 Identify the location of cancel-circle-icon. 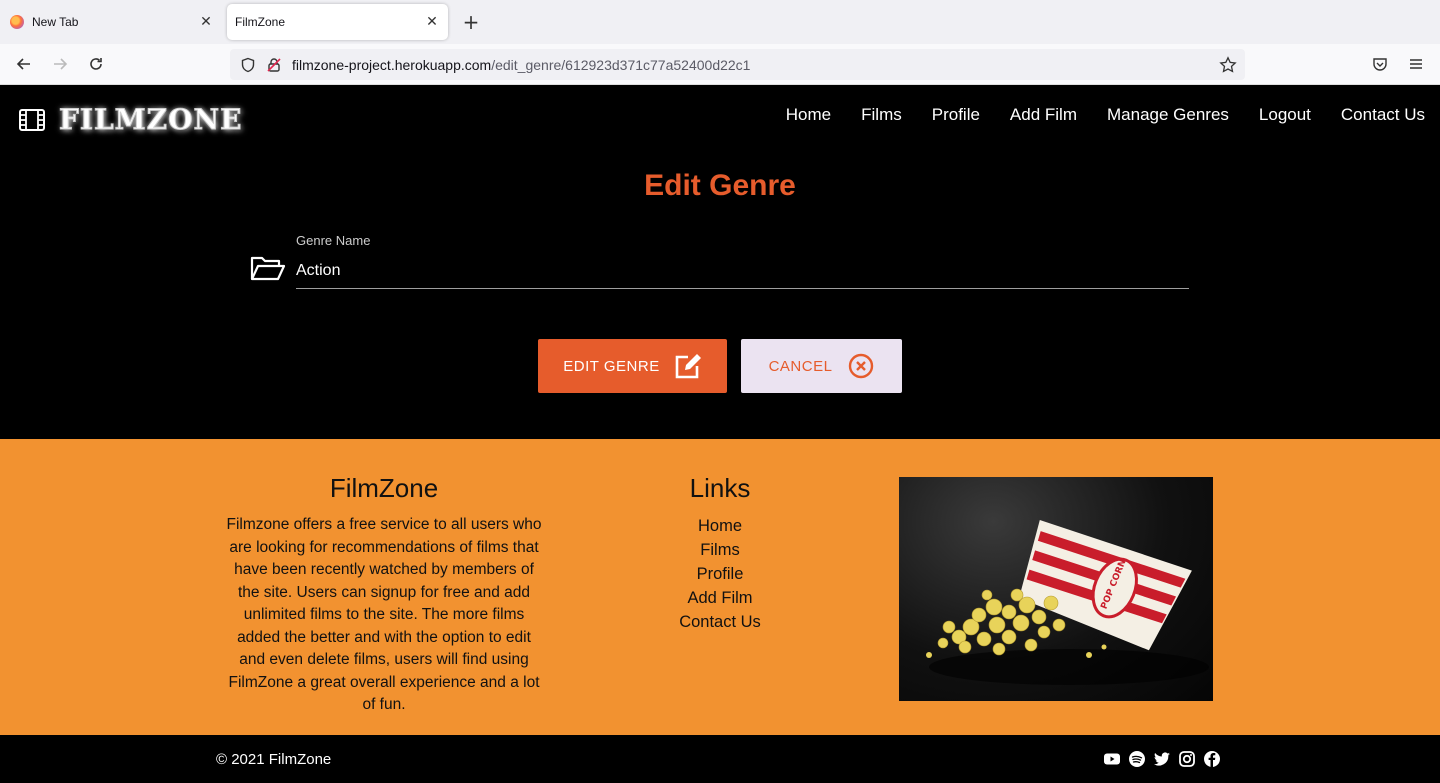
(861, 366).